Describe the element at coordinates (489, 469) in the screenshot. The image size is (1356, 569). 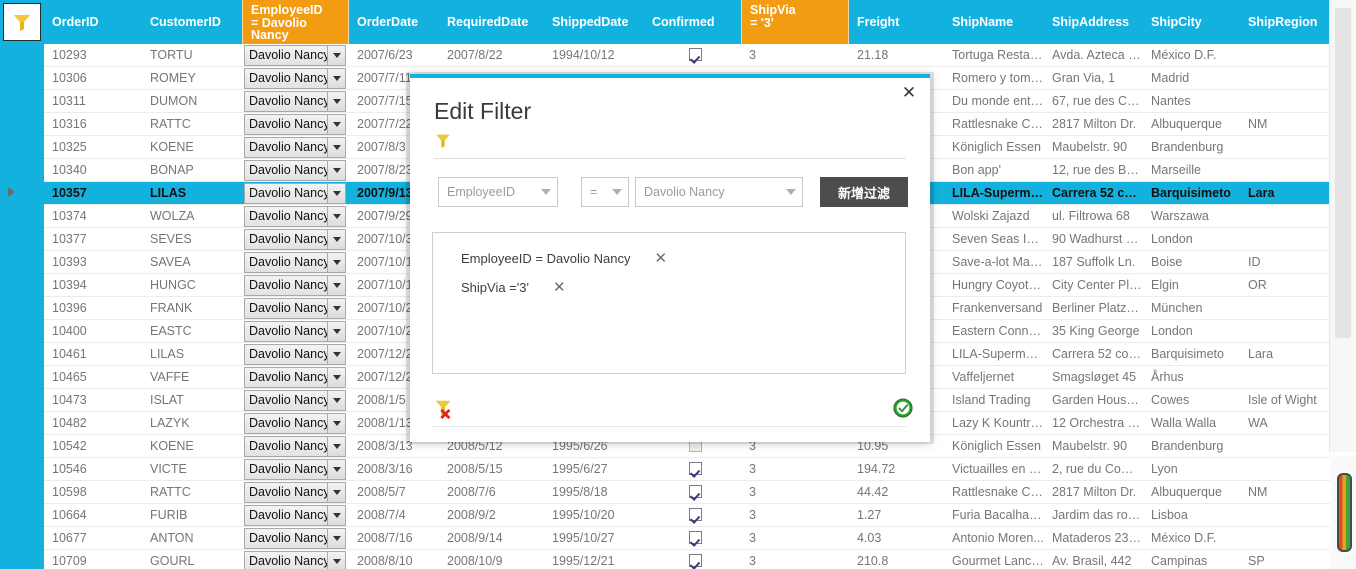
I see `cell-requireddate: 2008/5/15` at that location.